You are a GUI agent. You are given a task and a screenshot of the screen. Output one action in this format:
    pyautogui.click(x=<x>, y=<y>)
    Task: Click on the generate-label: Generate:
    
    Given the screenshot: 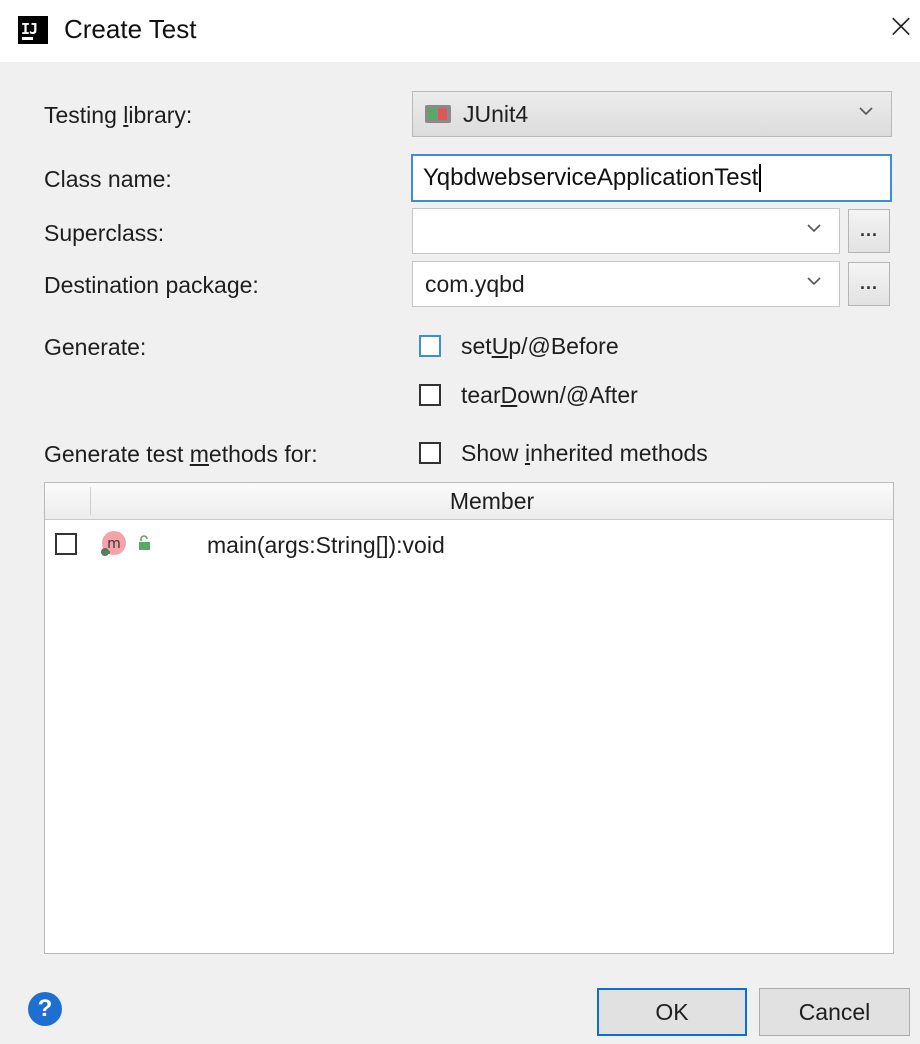 What is the action you would take?
    pyautogui.click(x=95, y=347)
    